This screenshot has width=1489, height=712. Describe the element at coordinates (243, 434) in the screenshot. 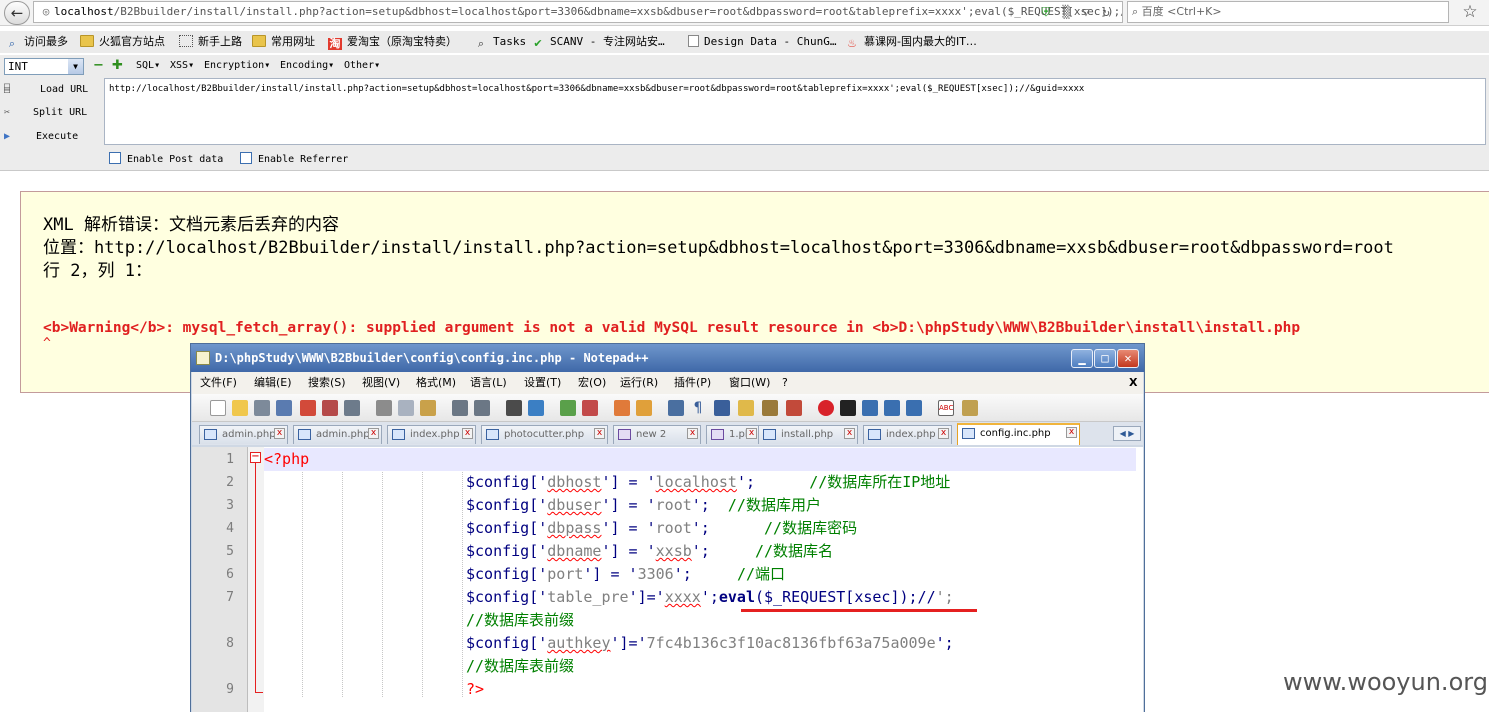

I see `tab-admin-php: admin.php x` at that location.